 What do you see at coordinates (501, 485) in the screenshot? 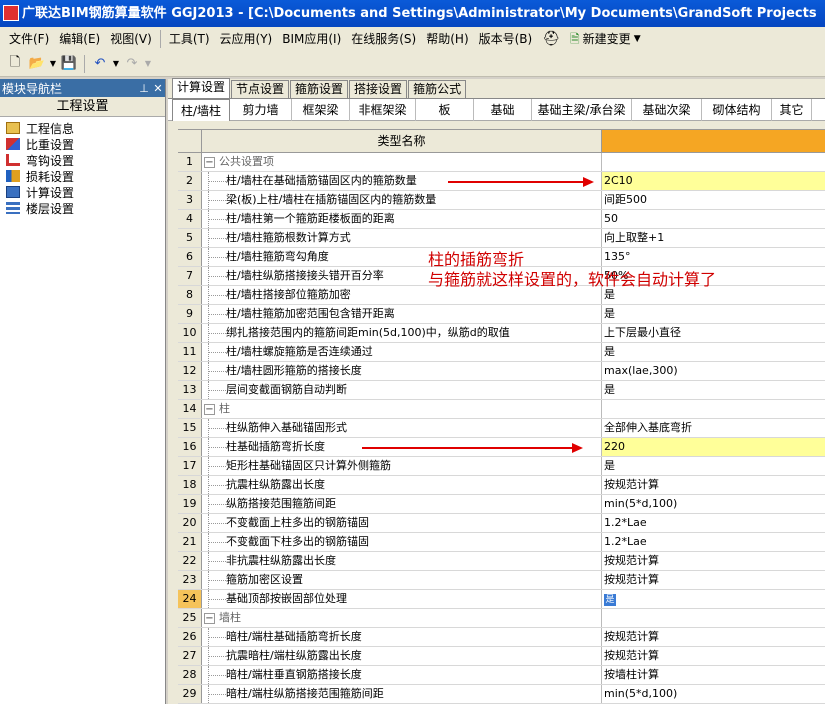
I see `table-row: 18 抗震柱纵筋露出长度 按规范计算` at bounding box center [501, 485].